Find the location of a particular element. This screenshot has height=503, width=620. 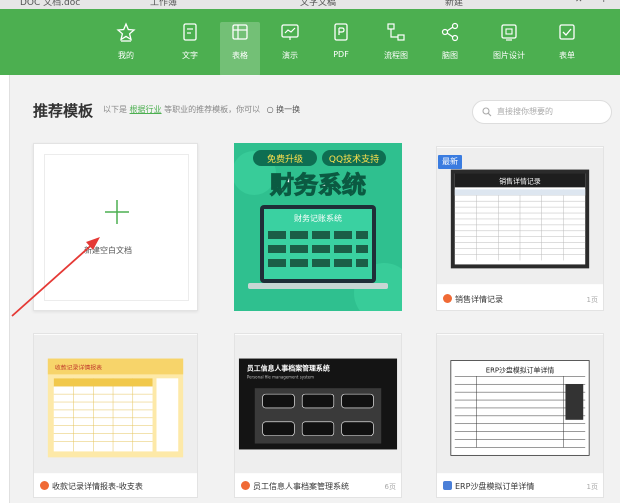

template-card-receipts: 收款记录详情报表 收款记录详情报表-收支表 is located at coordinates (115, 415).